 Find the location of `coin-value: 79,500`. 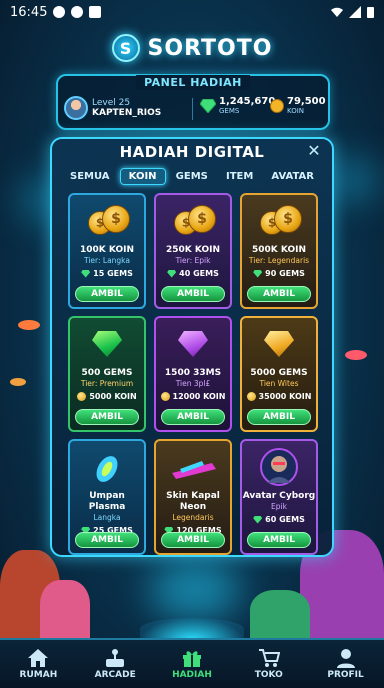

coin-value: 79,500 is located at coordinates (306, 101).